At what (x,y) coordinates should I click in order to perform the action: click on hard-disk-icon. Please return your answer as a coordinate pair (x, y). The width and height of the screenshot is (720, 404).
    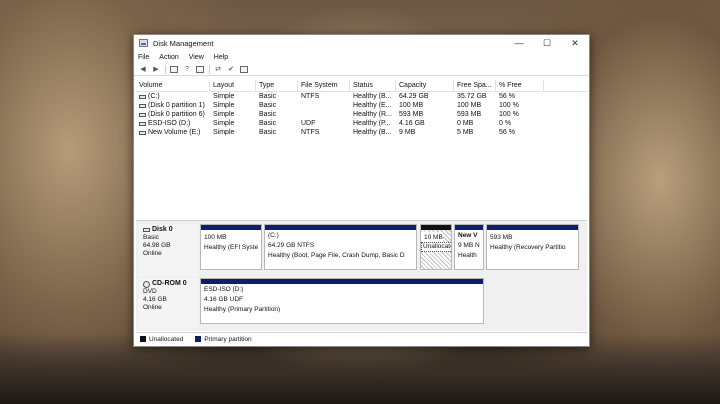
    Looking at the image, I should click on (146, 230).